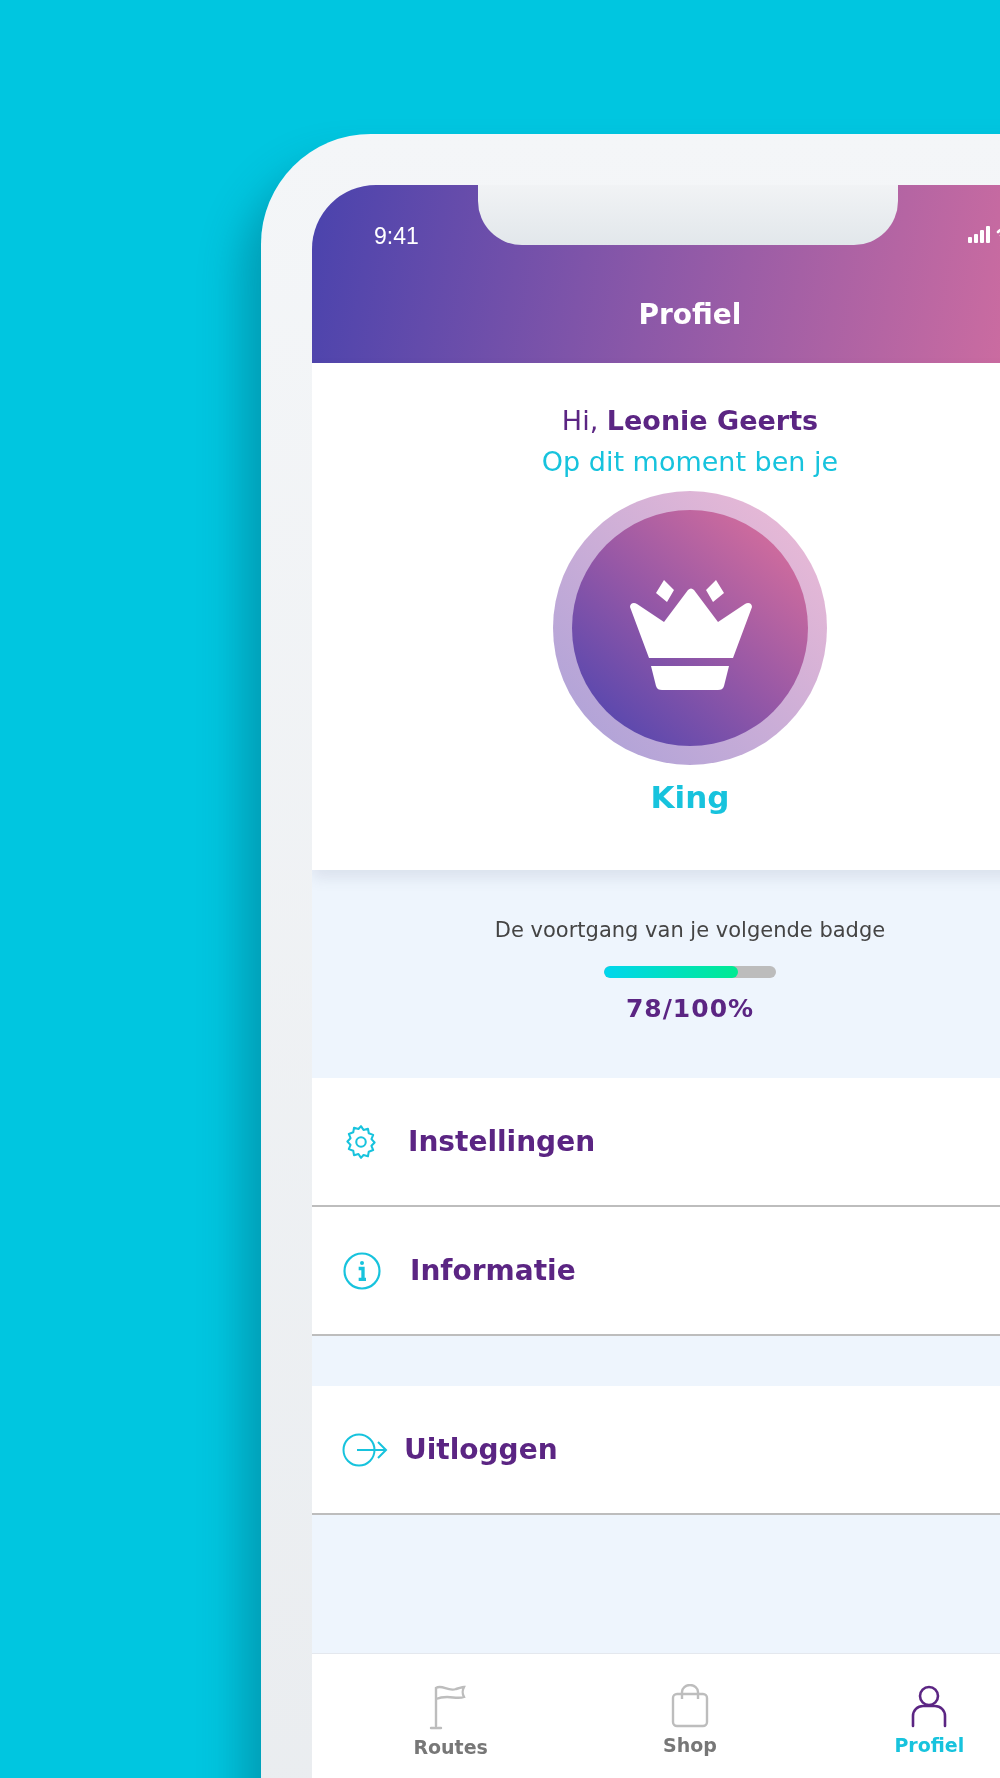  Describe the element at coordinates (690, 930) in the screenshot. I see `progress-label: De voortgang van je volgende badge` at that location.